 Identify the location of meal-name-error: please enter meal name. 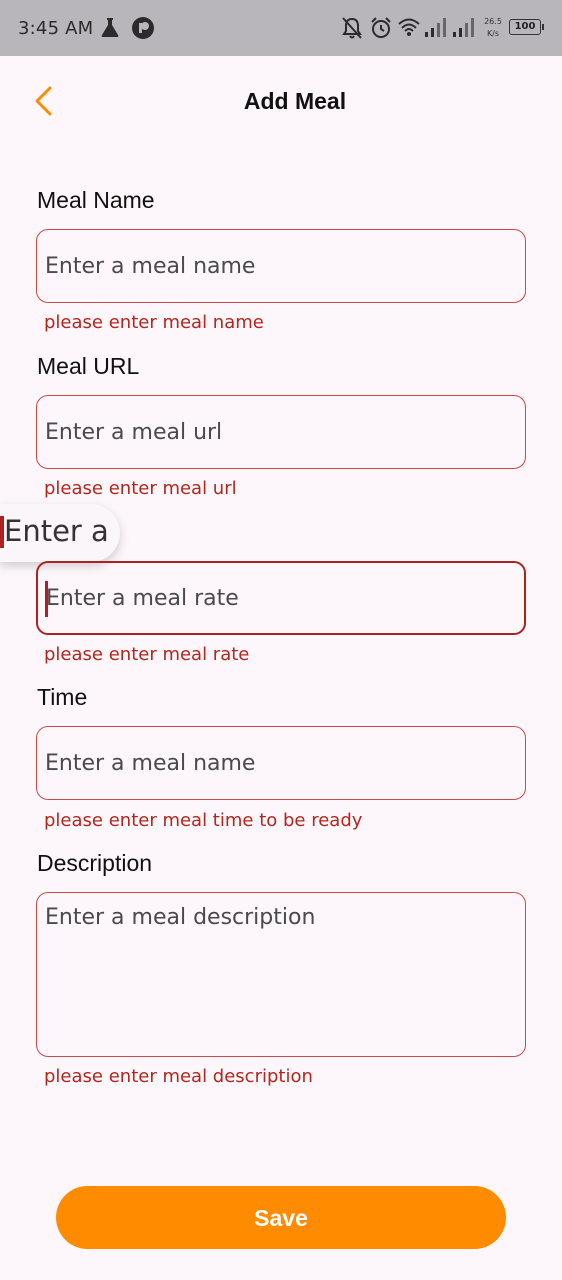
(154, 322).